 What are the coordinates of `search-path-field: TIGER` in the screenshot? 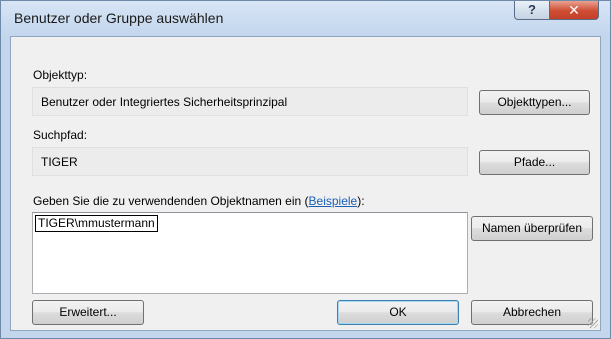 It's located at (250, 161).